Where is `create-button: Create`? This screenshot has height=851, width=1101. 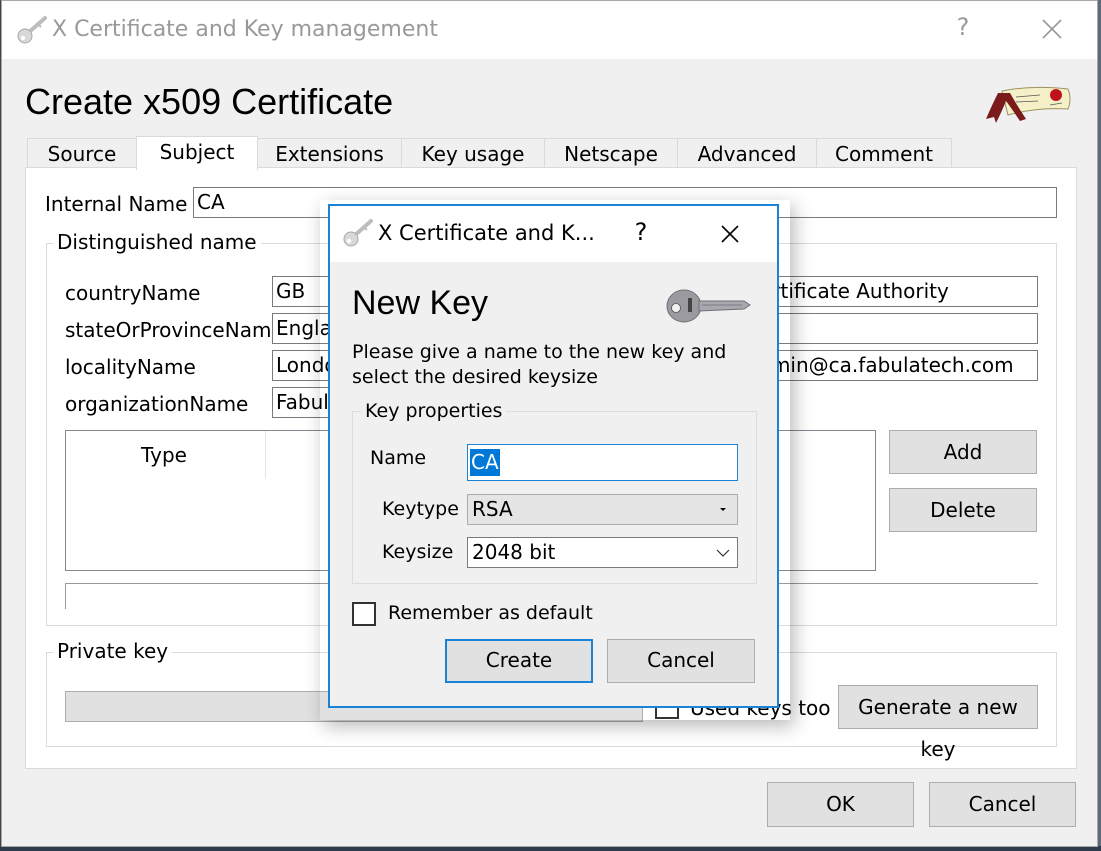
create-button: Create is located at coordinates (519, 661).